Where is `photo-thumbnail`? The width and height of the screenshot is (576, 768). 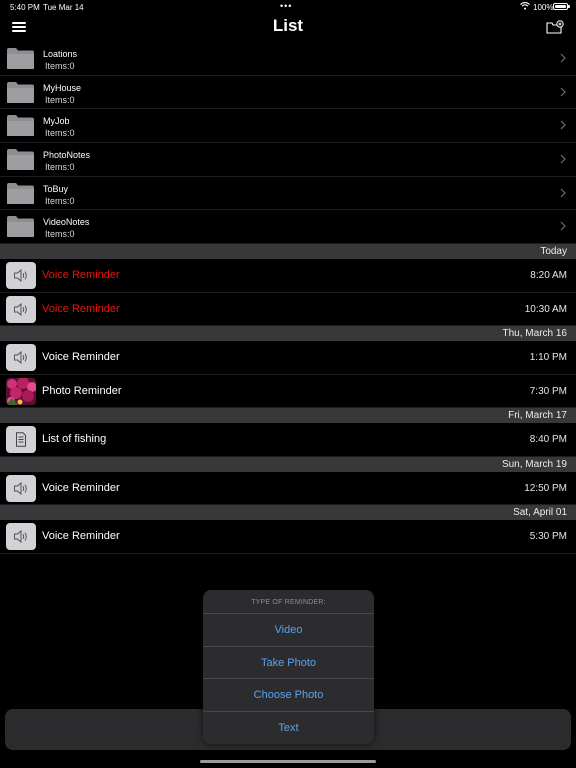
photo-thumbnail is located at coordinates (21, 391).